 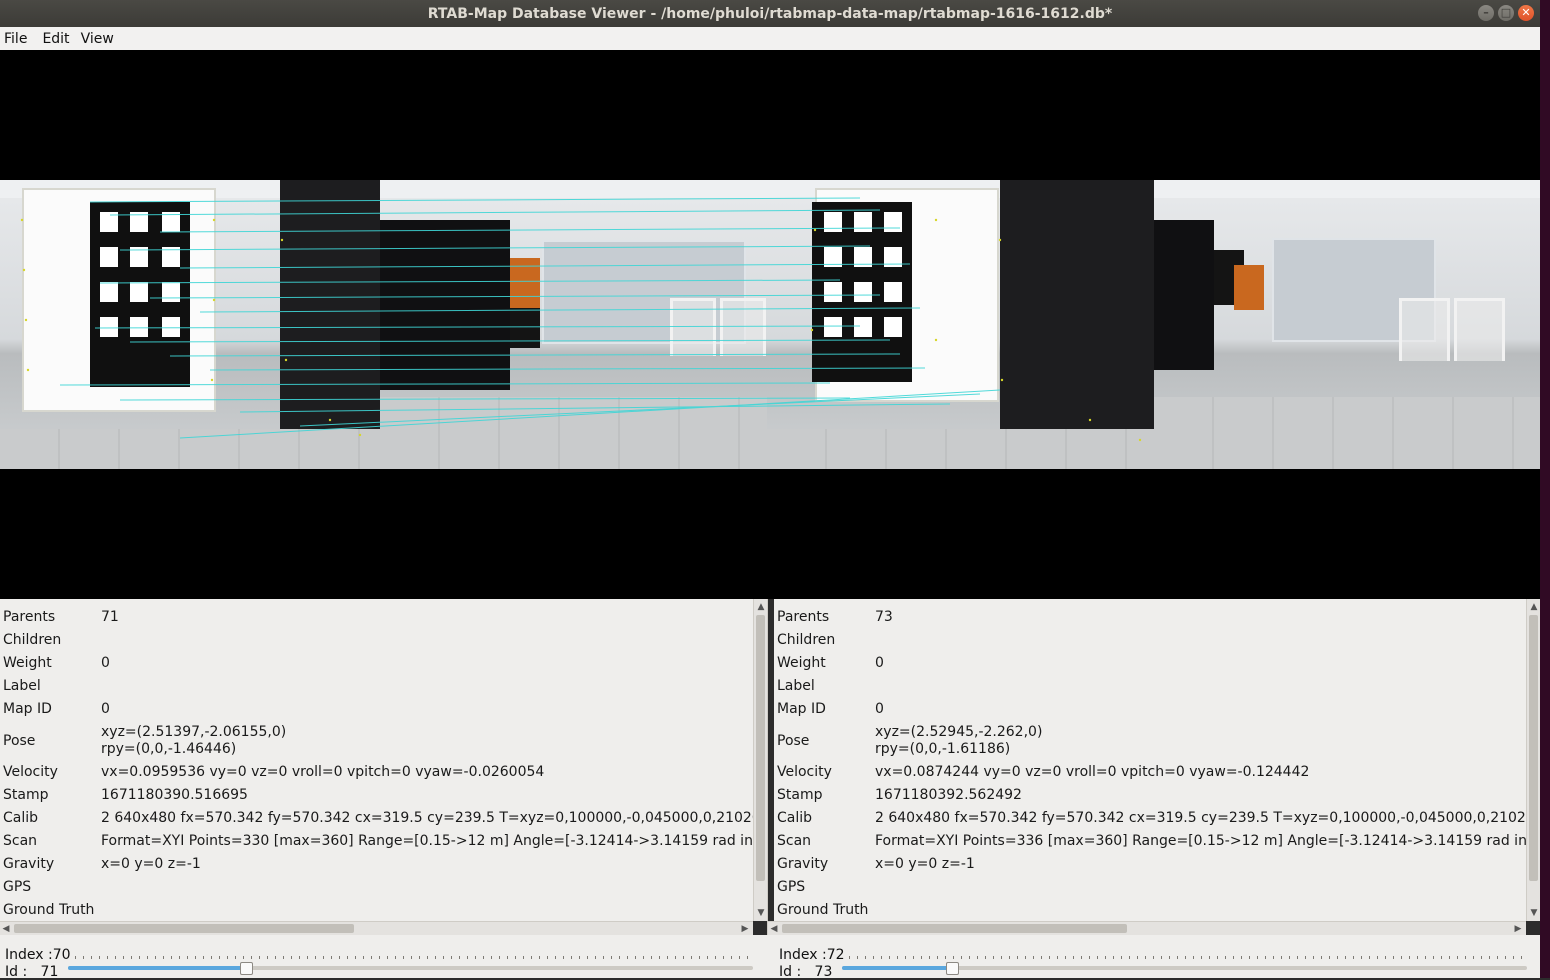 What do you see at coordinates (943, 749) in the screenshot?
I see `pose-rpy: rpy=(0,0,-1.61186)` at bounding box center [943, 749].